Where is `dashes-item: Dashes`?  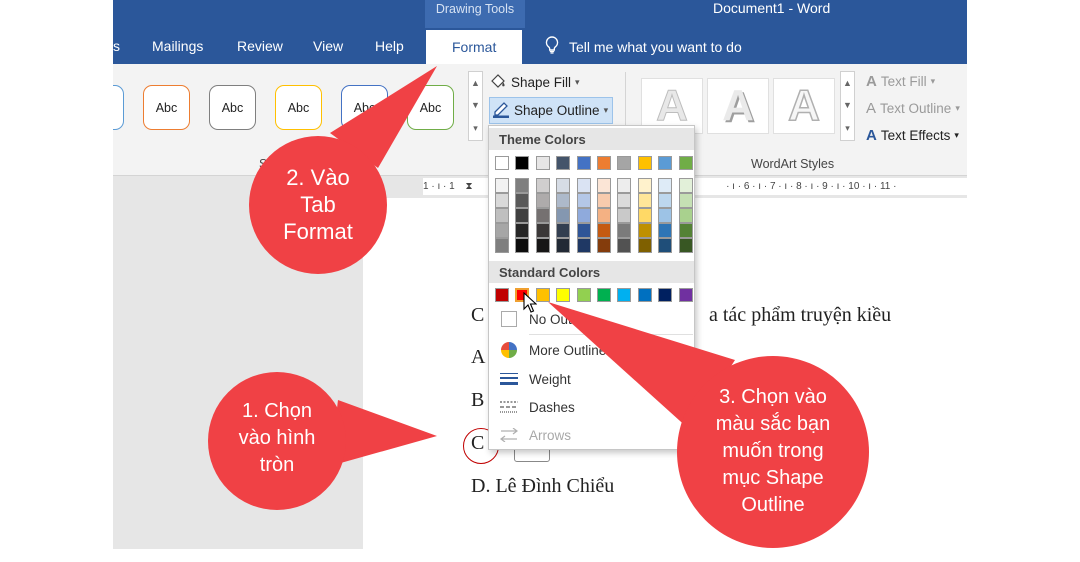 dashes-item: Dashes is located at coordinates (591, 407).